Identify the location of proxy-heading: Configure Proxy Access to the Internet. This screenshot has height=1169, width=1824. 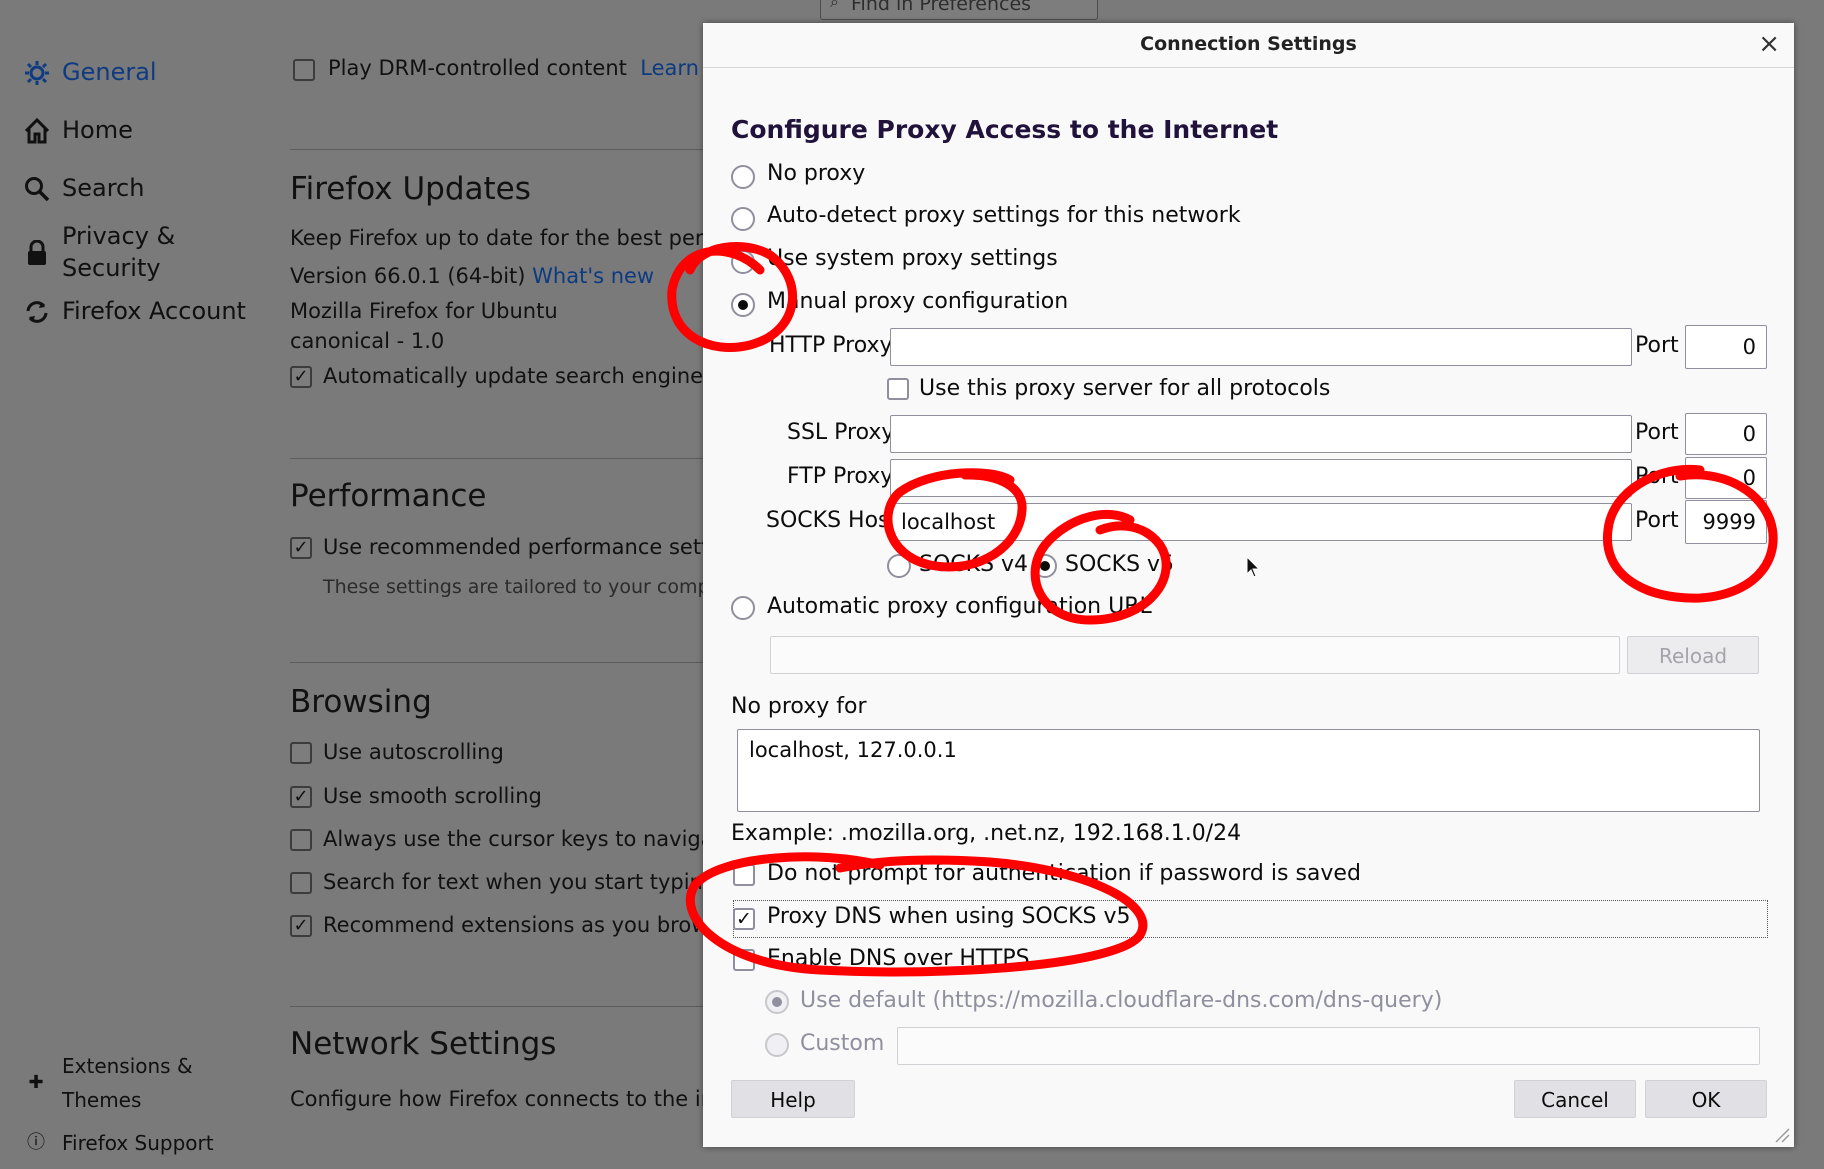
(1005, 129).